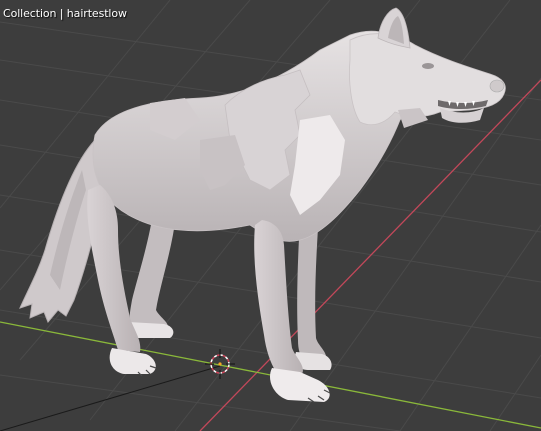  I want to click on wolf-front-leg-far, so click(312, 290).